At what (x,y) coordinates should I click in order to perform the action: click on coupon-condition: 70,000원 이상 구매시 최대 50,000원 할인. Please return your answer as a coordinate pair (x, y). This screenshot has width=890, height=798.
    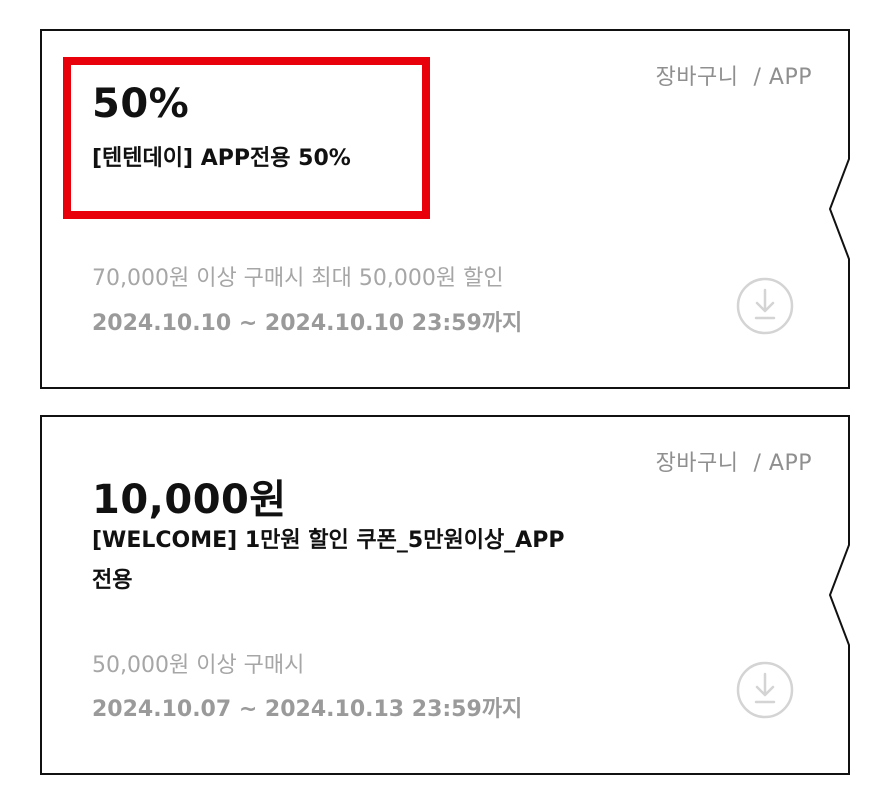
    Looking at the image, I should click on (298, 278).